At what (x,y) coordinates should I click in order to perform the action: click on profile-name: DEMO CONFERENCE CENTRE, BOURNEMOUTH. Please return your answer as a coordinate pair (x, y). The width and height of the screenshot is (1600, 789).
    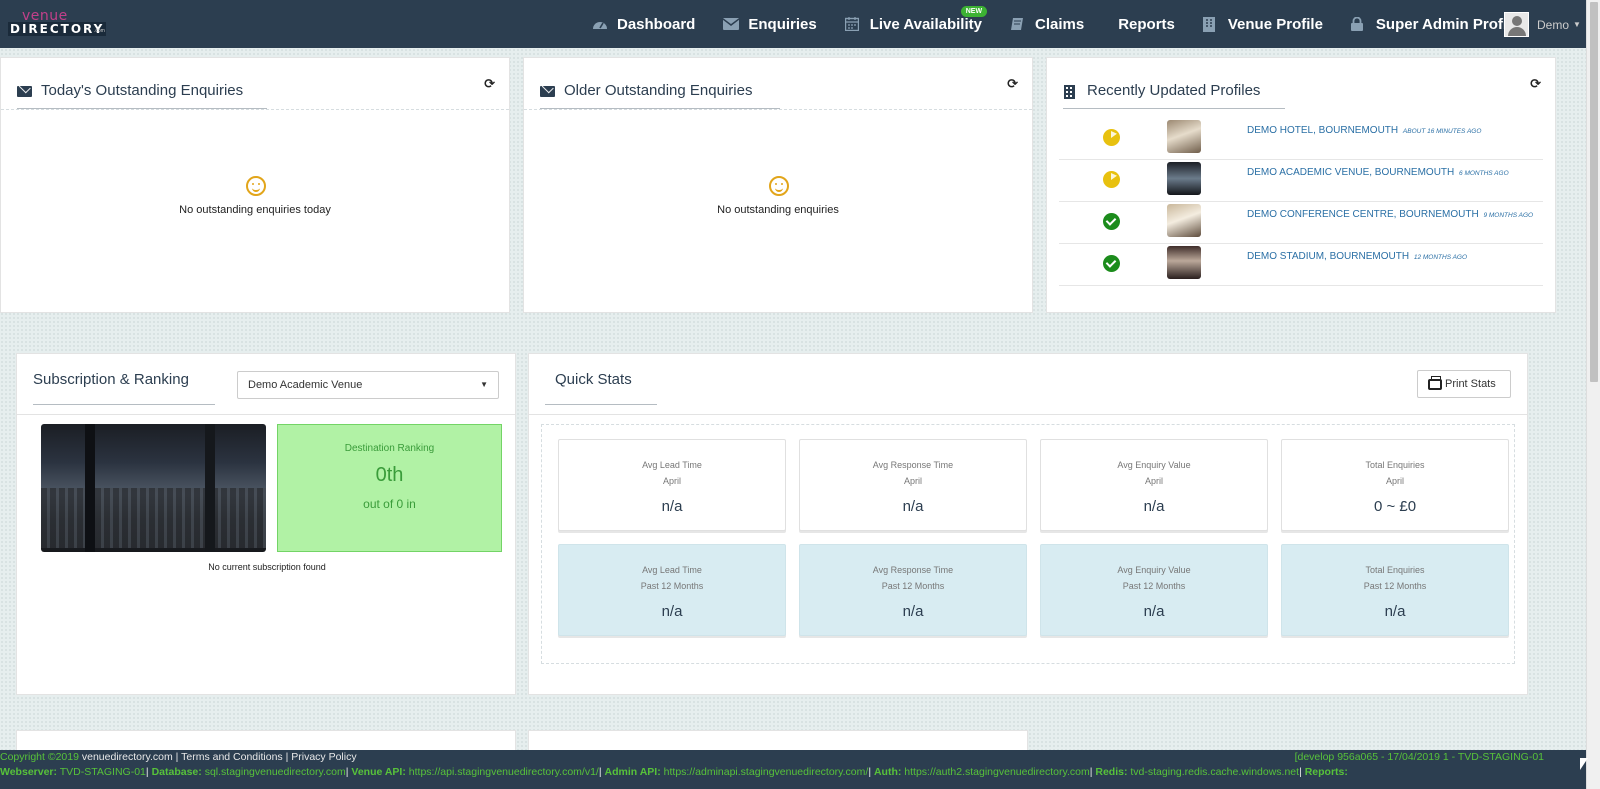
    Looking at the image, I should click on (1363, 214).